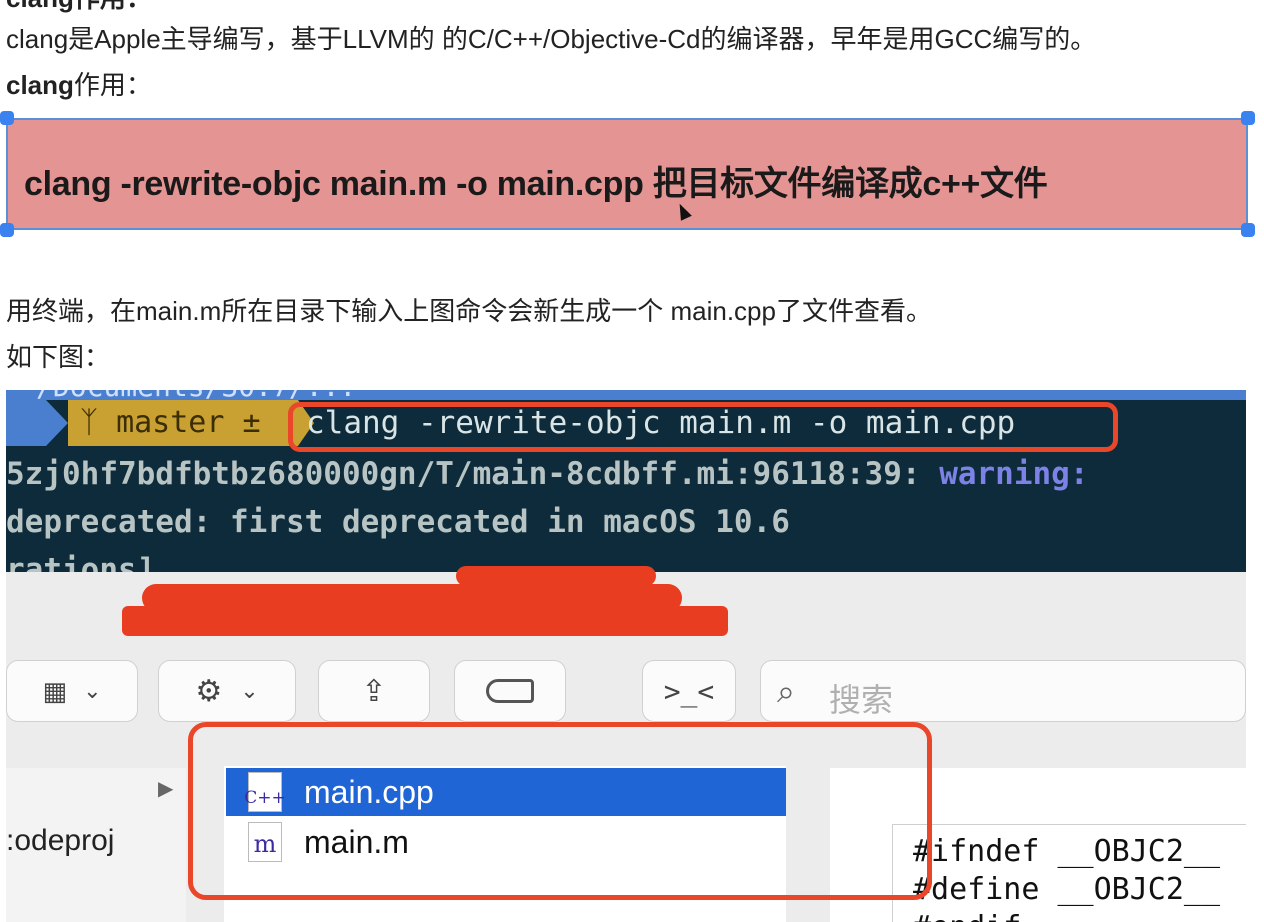 Image resolution: width=1264 pixels, height=922 pixels. I want to click on gear-icon: ⚙, so click(209, 691).